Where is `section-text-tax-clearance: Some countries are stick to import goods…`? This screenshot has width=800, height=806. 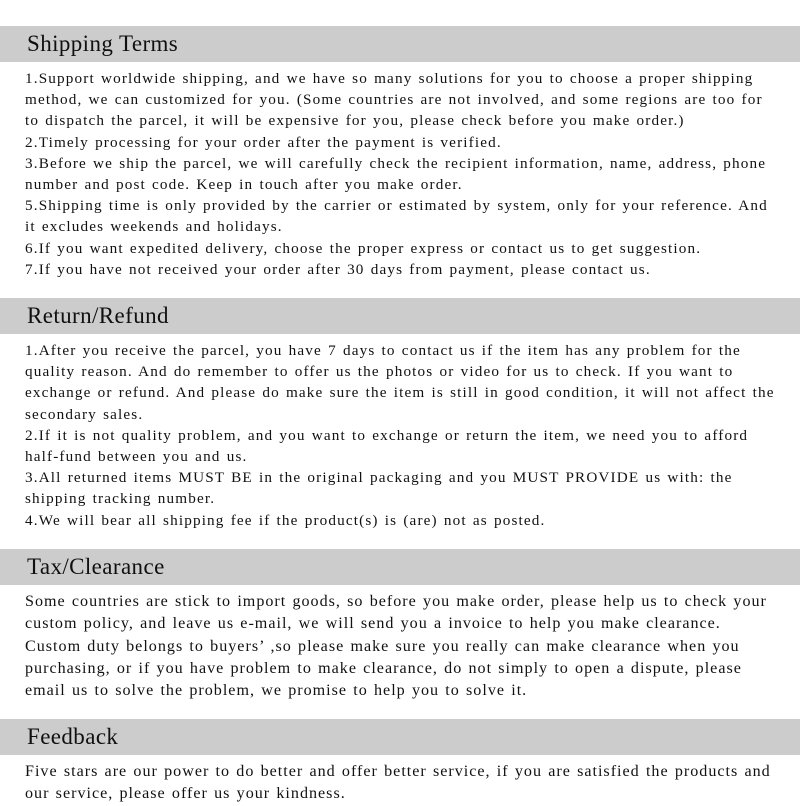 section-text-tax-clearance: Some countries are stick to import goods… is located at coordinates (399, 646).